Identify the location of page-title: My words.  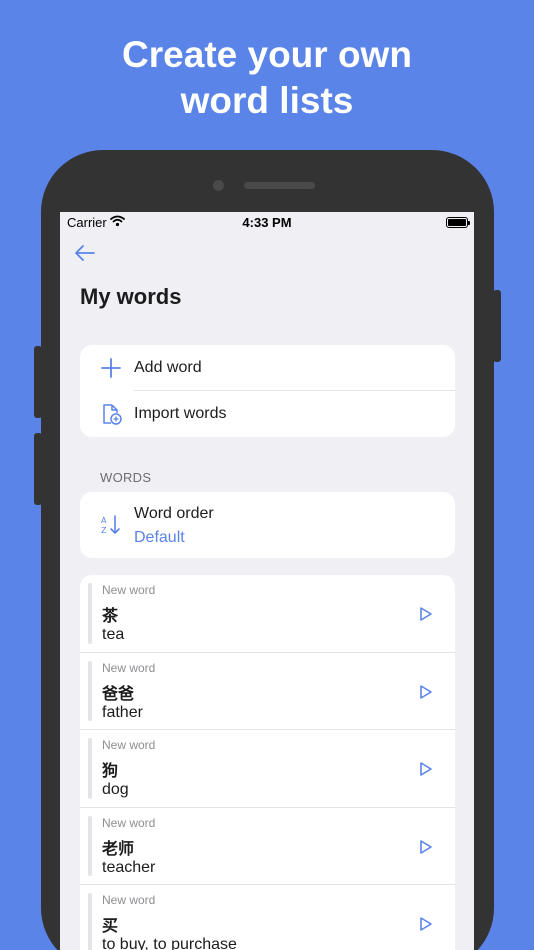
(131, 296).